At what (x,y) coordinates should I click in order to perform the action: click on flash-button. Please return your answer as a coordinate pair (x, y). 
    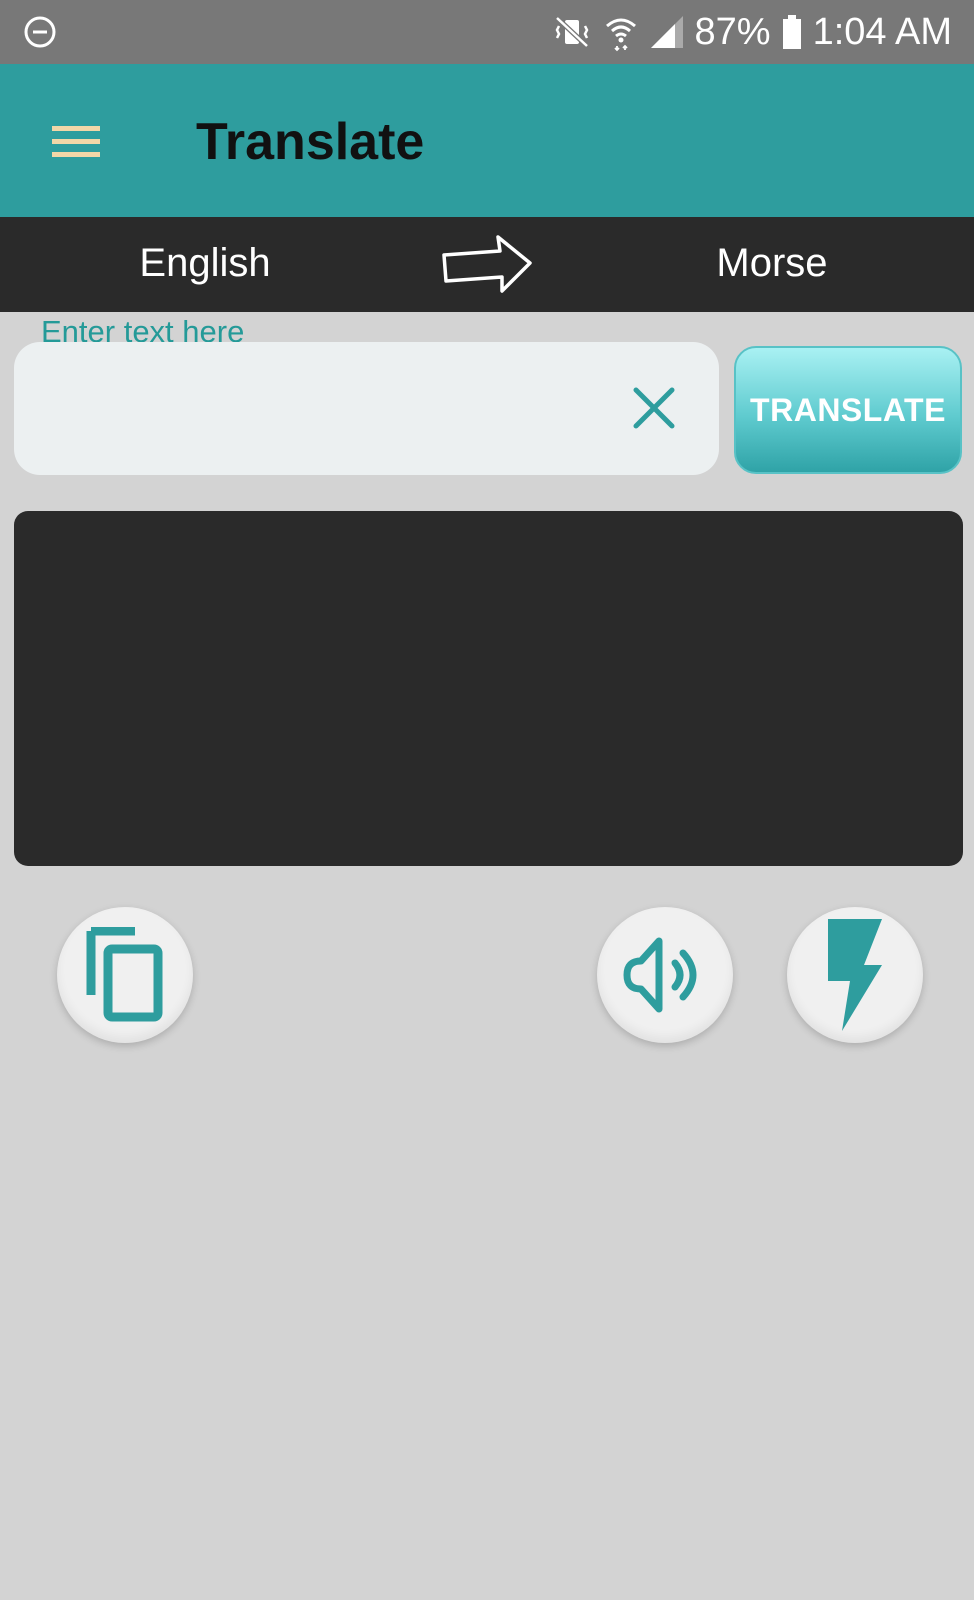
    Looking at the image, I should click on (855, 975).